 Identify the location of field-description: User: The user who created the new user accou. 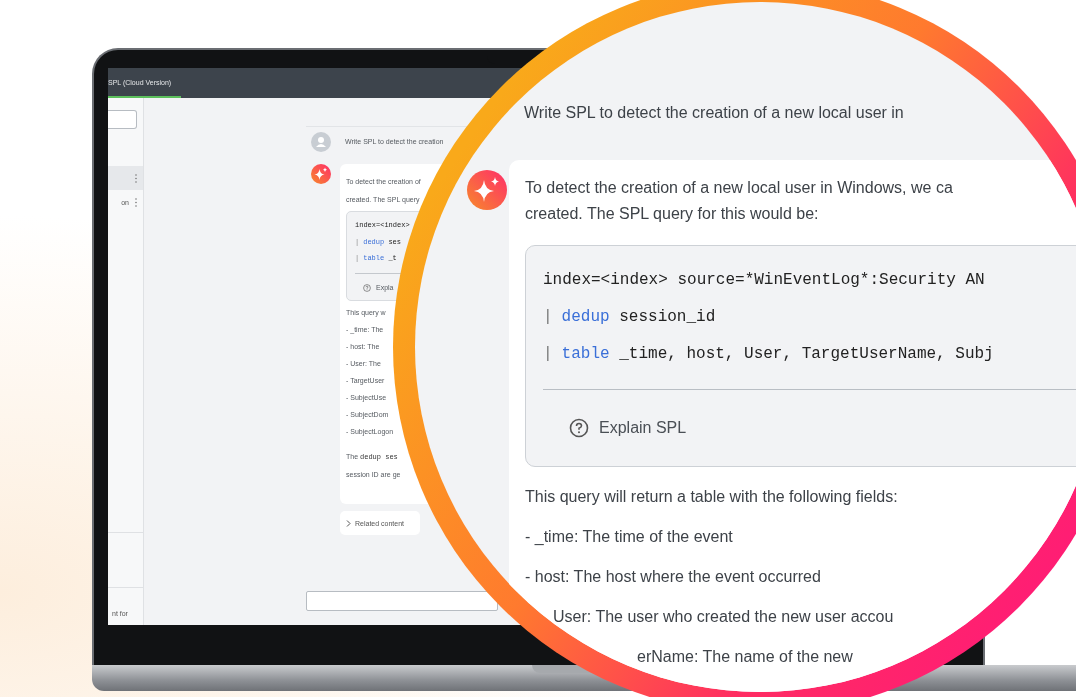
(723, 617).